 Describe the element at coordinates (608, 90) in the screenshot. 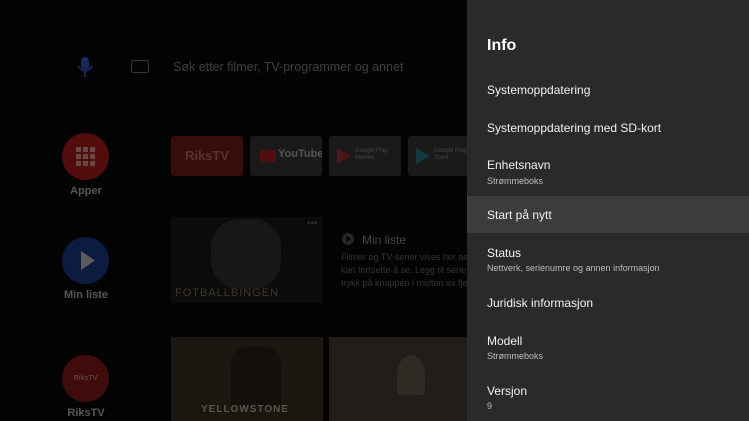

I see `menu-item-system-update: Systemoppdatering` at that location.